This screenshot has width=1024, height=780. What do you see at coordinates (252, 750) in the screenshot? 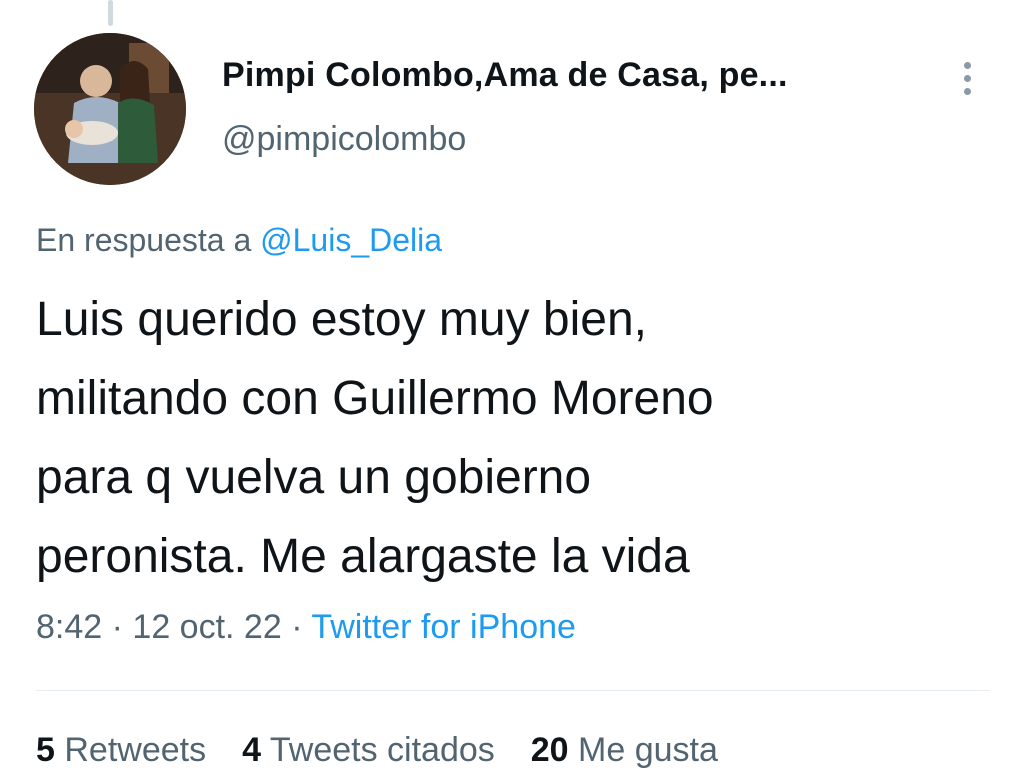
I see `quotes-count: 4` at bounding box center [252, 750].